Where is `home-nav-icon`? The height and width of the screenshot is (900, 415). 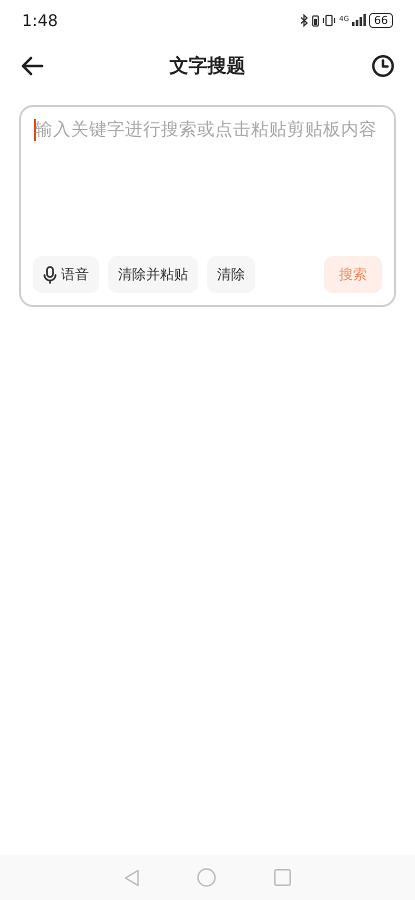 home-nav-icon is located at coordinates (206, 877).